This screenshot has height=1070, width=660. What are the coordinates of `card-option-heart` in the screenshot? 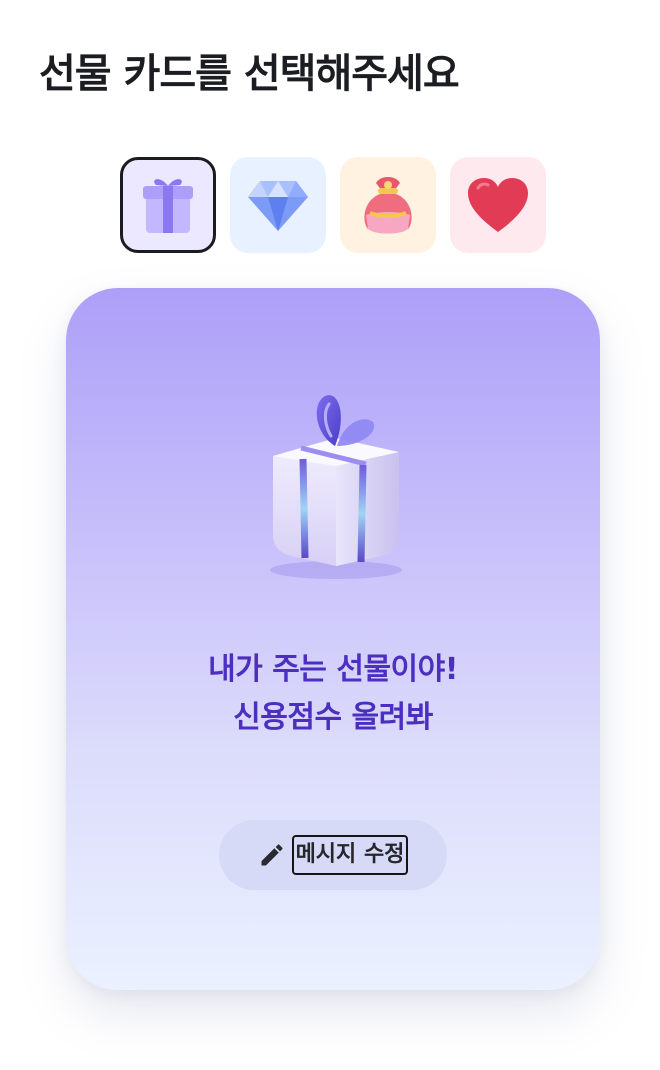 It's located at (498, 205).